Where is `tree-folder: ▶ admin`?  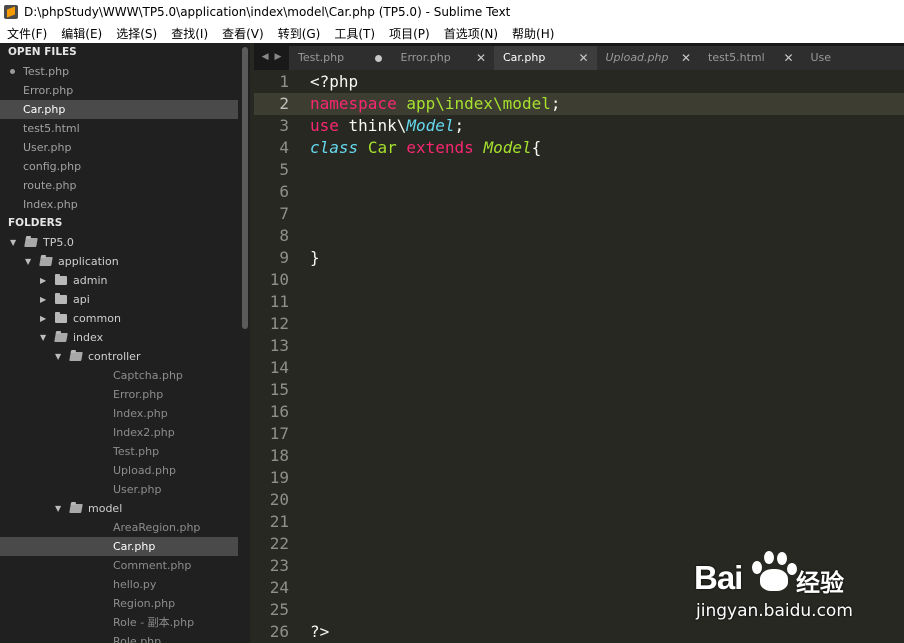 tree-folder: ▶ admin is located at coordinates (119, 280).